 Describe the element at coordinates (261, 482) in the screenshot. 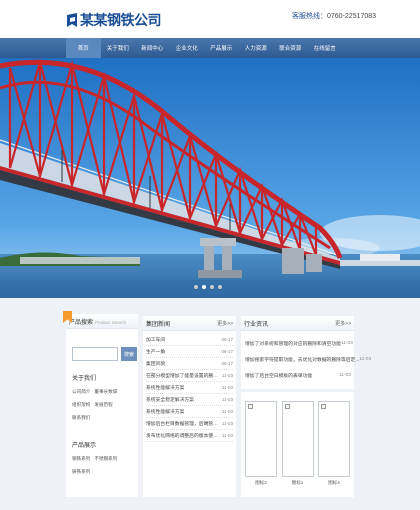

I see `gallery-caption: 图标2` at that location.